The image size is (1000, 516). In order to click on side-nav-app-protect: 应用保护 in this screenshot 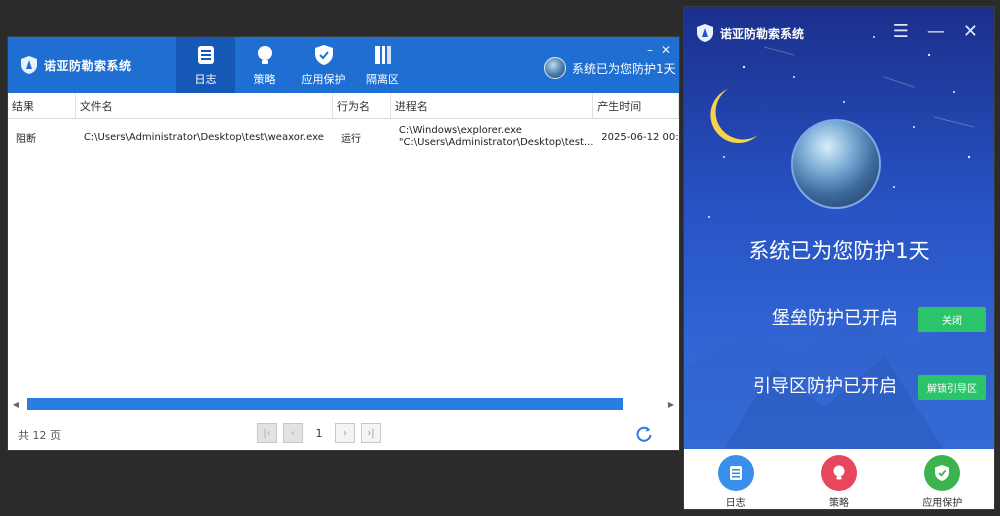, I will do `click(942, 479)`.